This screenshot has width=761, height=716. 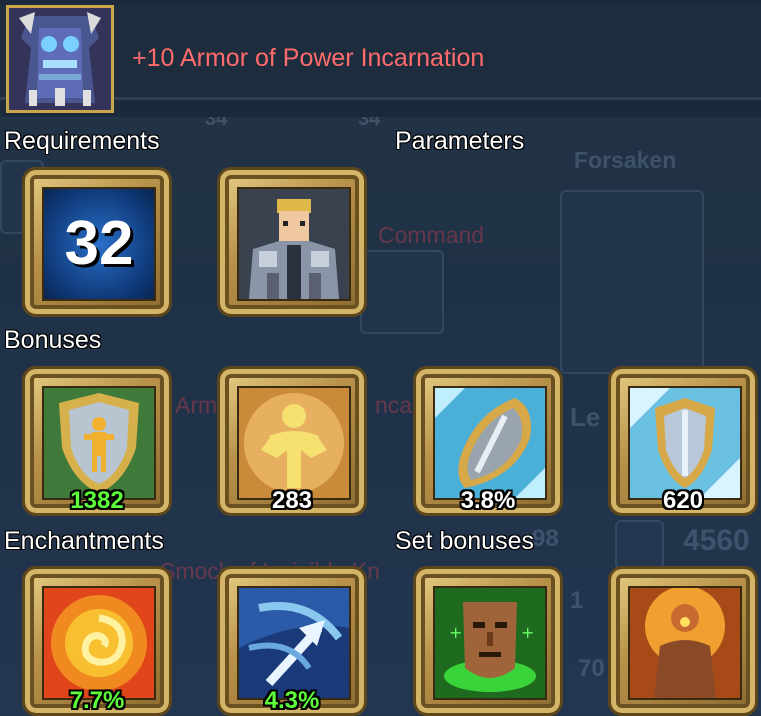 What do you see at coordinates (97, 500) in the screenshot?
I see `bonus-value: 1382` at bounding box center [97, 500].